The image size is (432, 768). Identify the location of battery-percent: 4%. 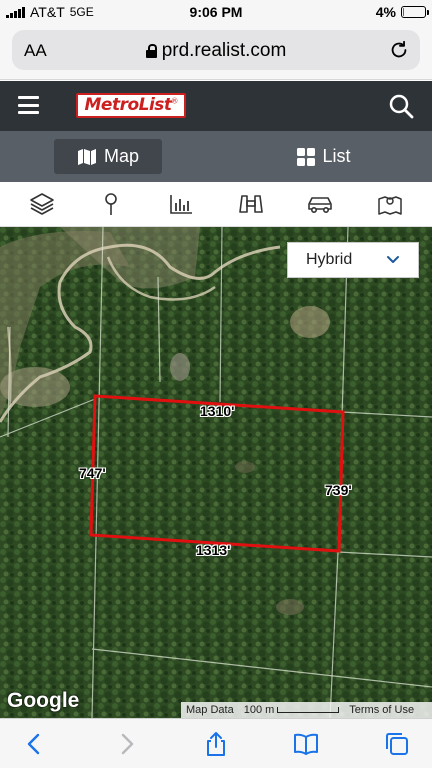
(385, 12).